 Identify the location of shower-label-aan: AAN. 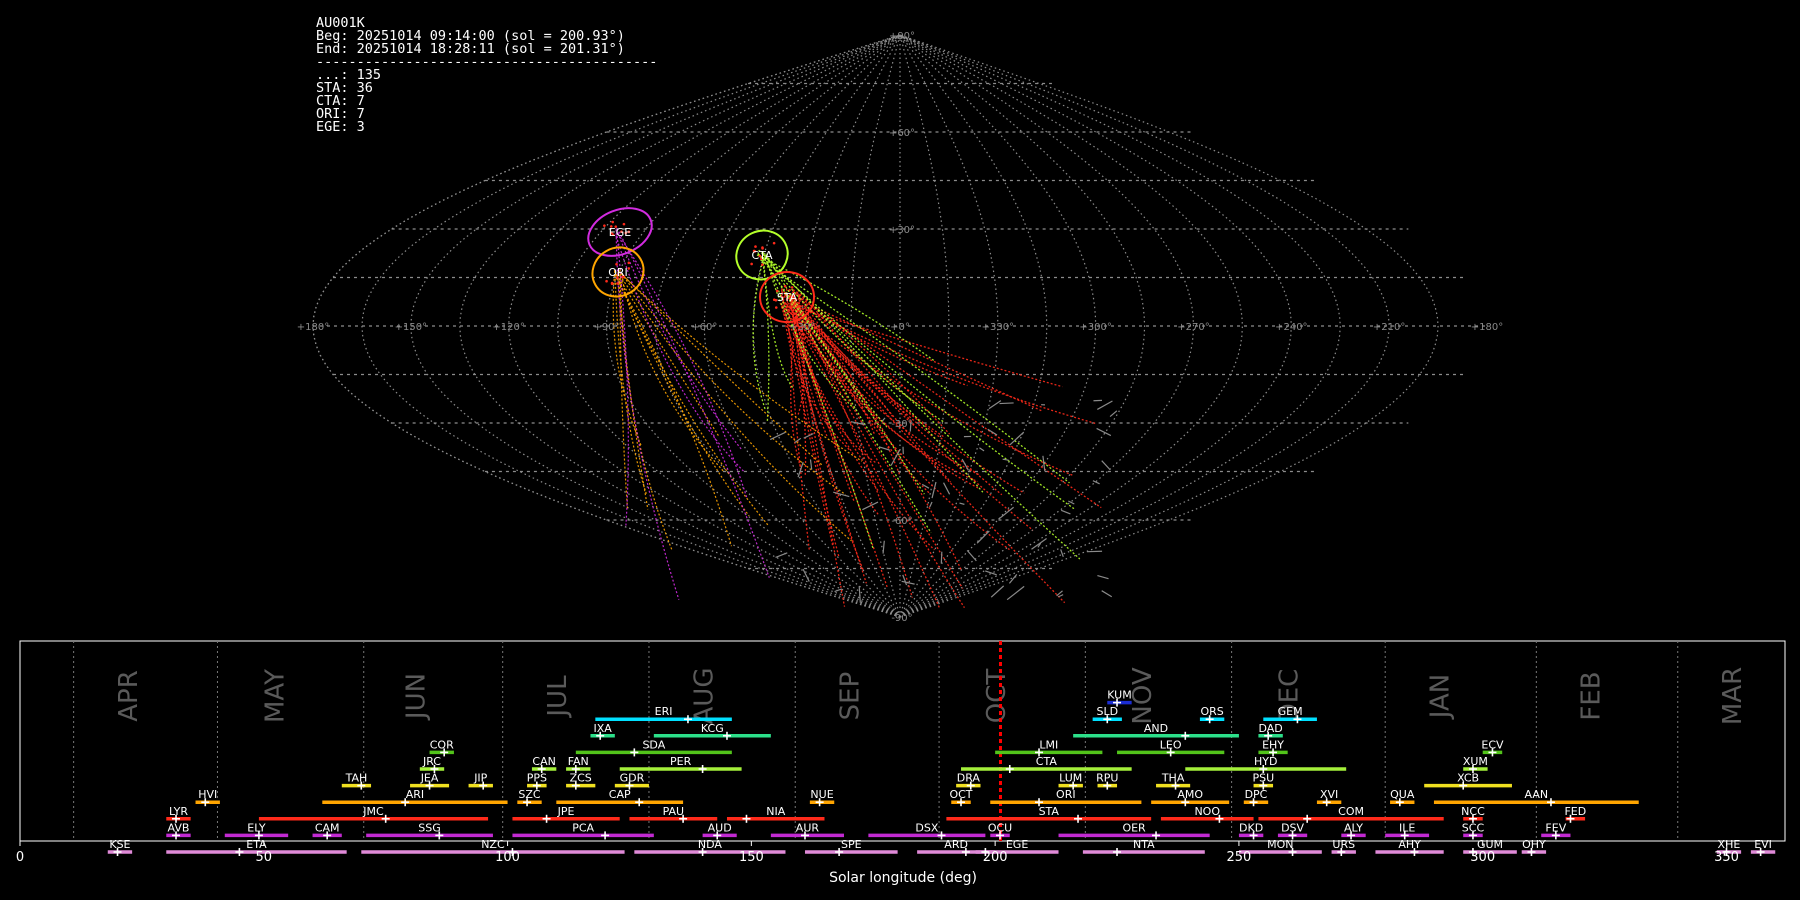
(1537, 794).